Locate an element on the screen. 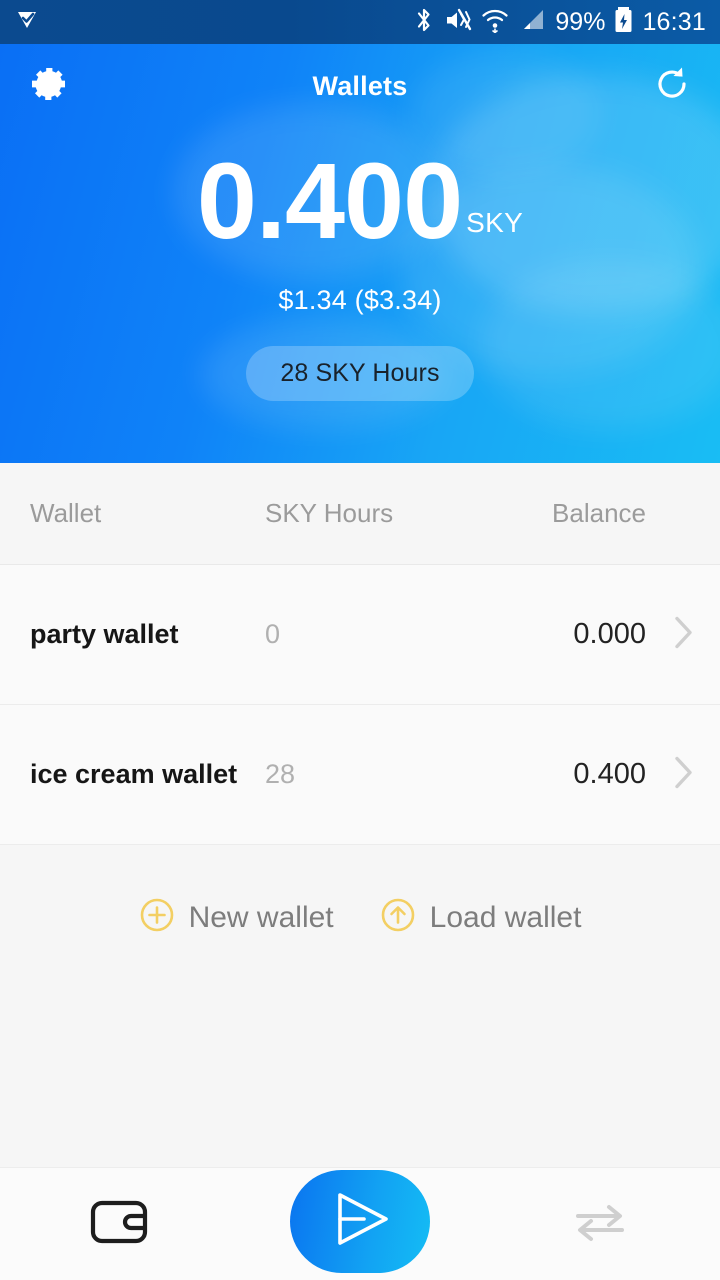  bottom-navigation is located at coordinates (360, 1223).